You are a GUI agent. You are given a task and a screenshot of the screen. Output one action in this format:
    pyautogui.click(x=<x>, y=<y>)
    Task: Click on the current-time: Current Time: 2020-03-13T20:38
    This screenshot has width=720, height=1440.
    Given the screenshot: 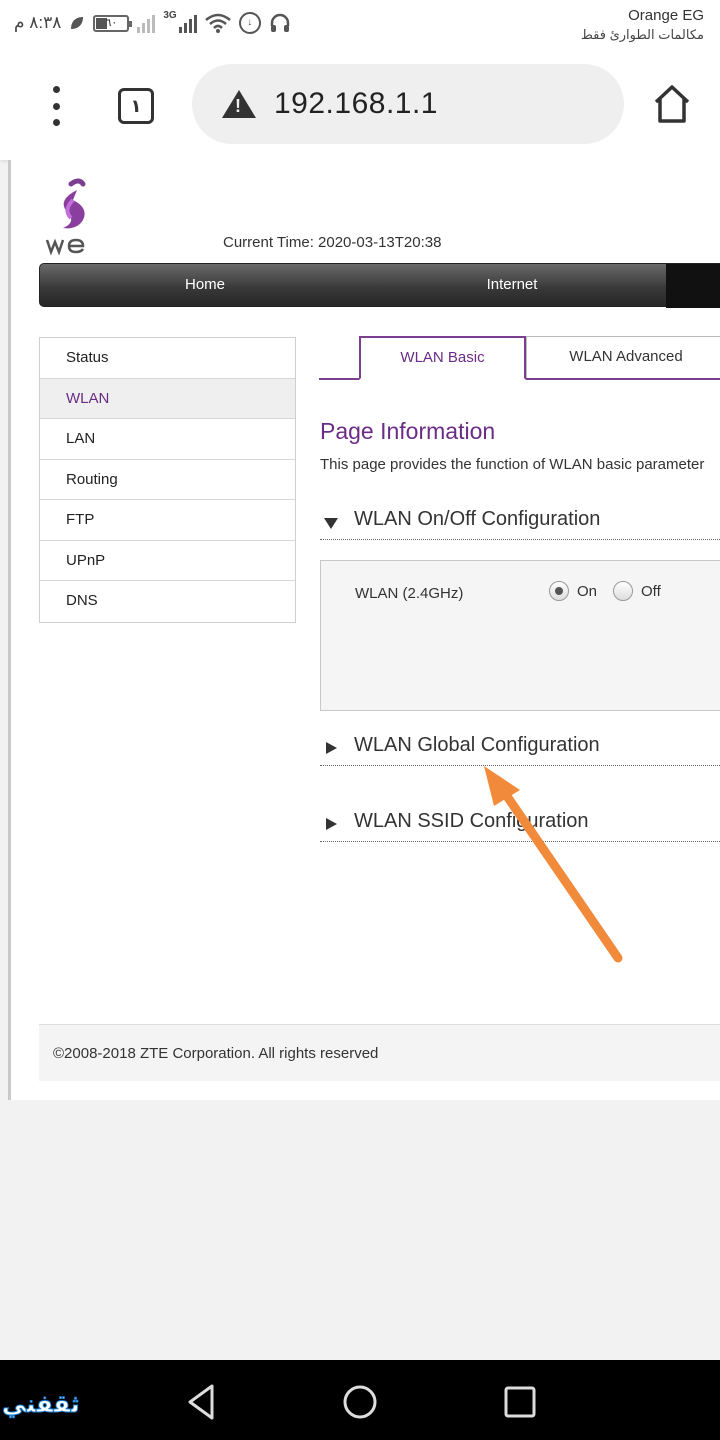 What is the action you would take?
    pyautogui.click(x=332, y=242)
    